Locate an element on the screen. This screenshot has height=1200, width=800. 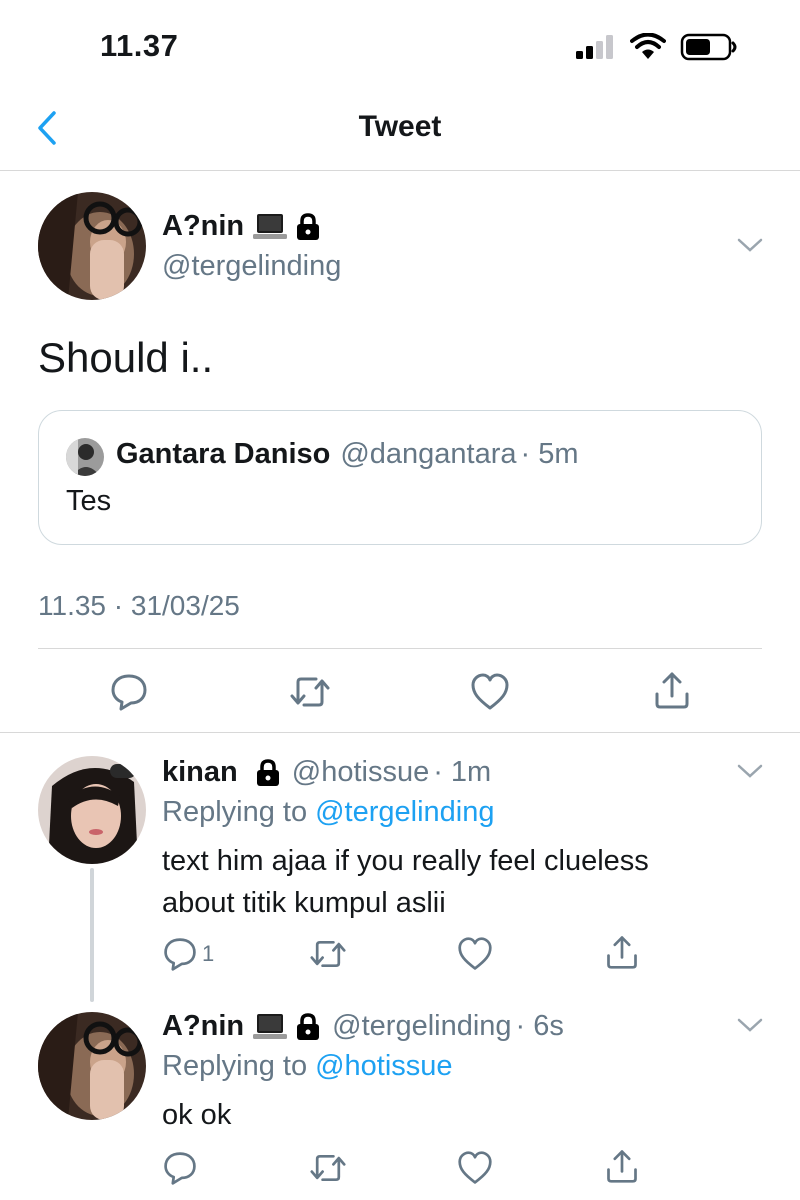
wifi-icon is located at coordinates (648, 46).